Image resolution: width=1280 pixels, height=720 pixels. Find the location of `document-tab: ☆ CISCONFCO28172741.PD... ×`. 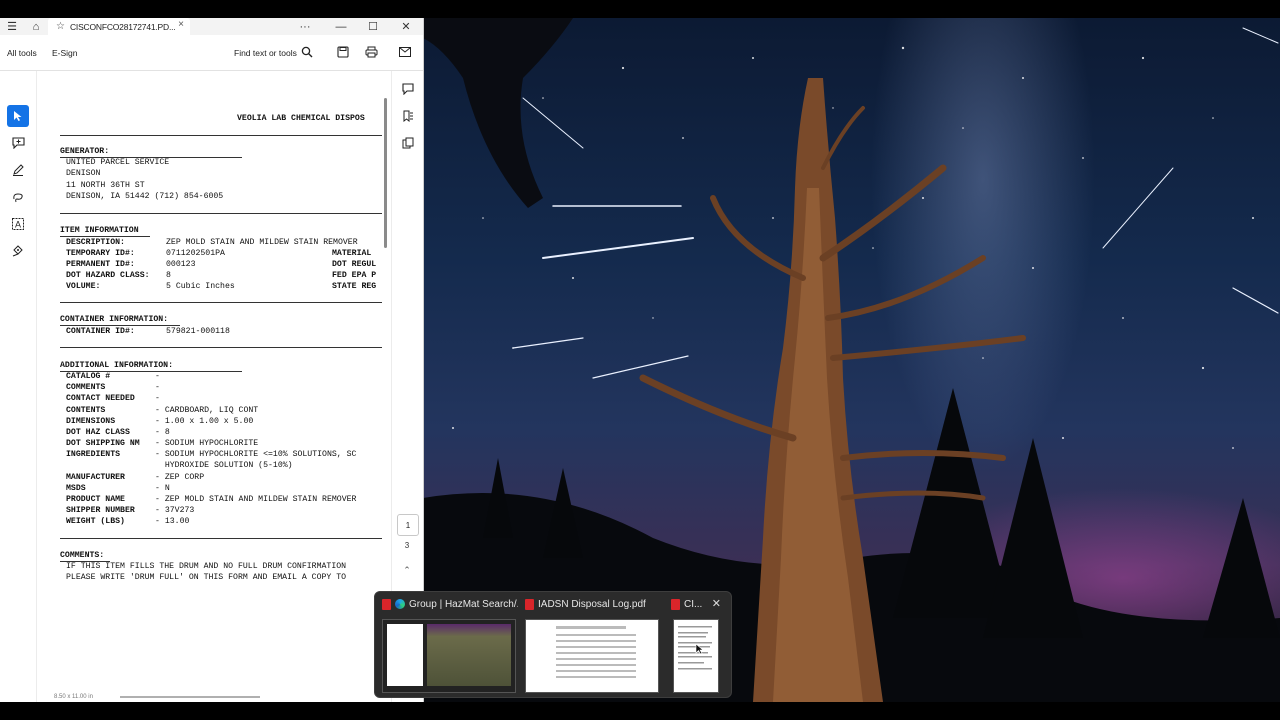

document-tab: ☆ CISCONFCO28172741.PD... × is located at coordinates (119, 26).